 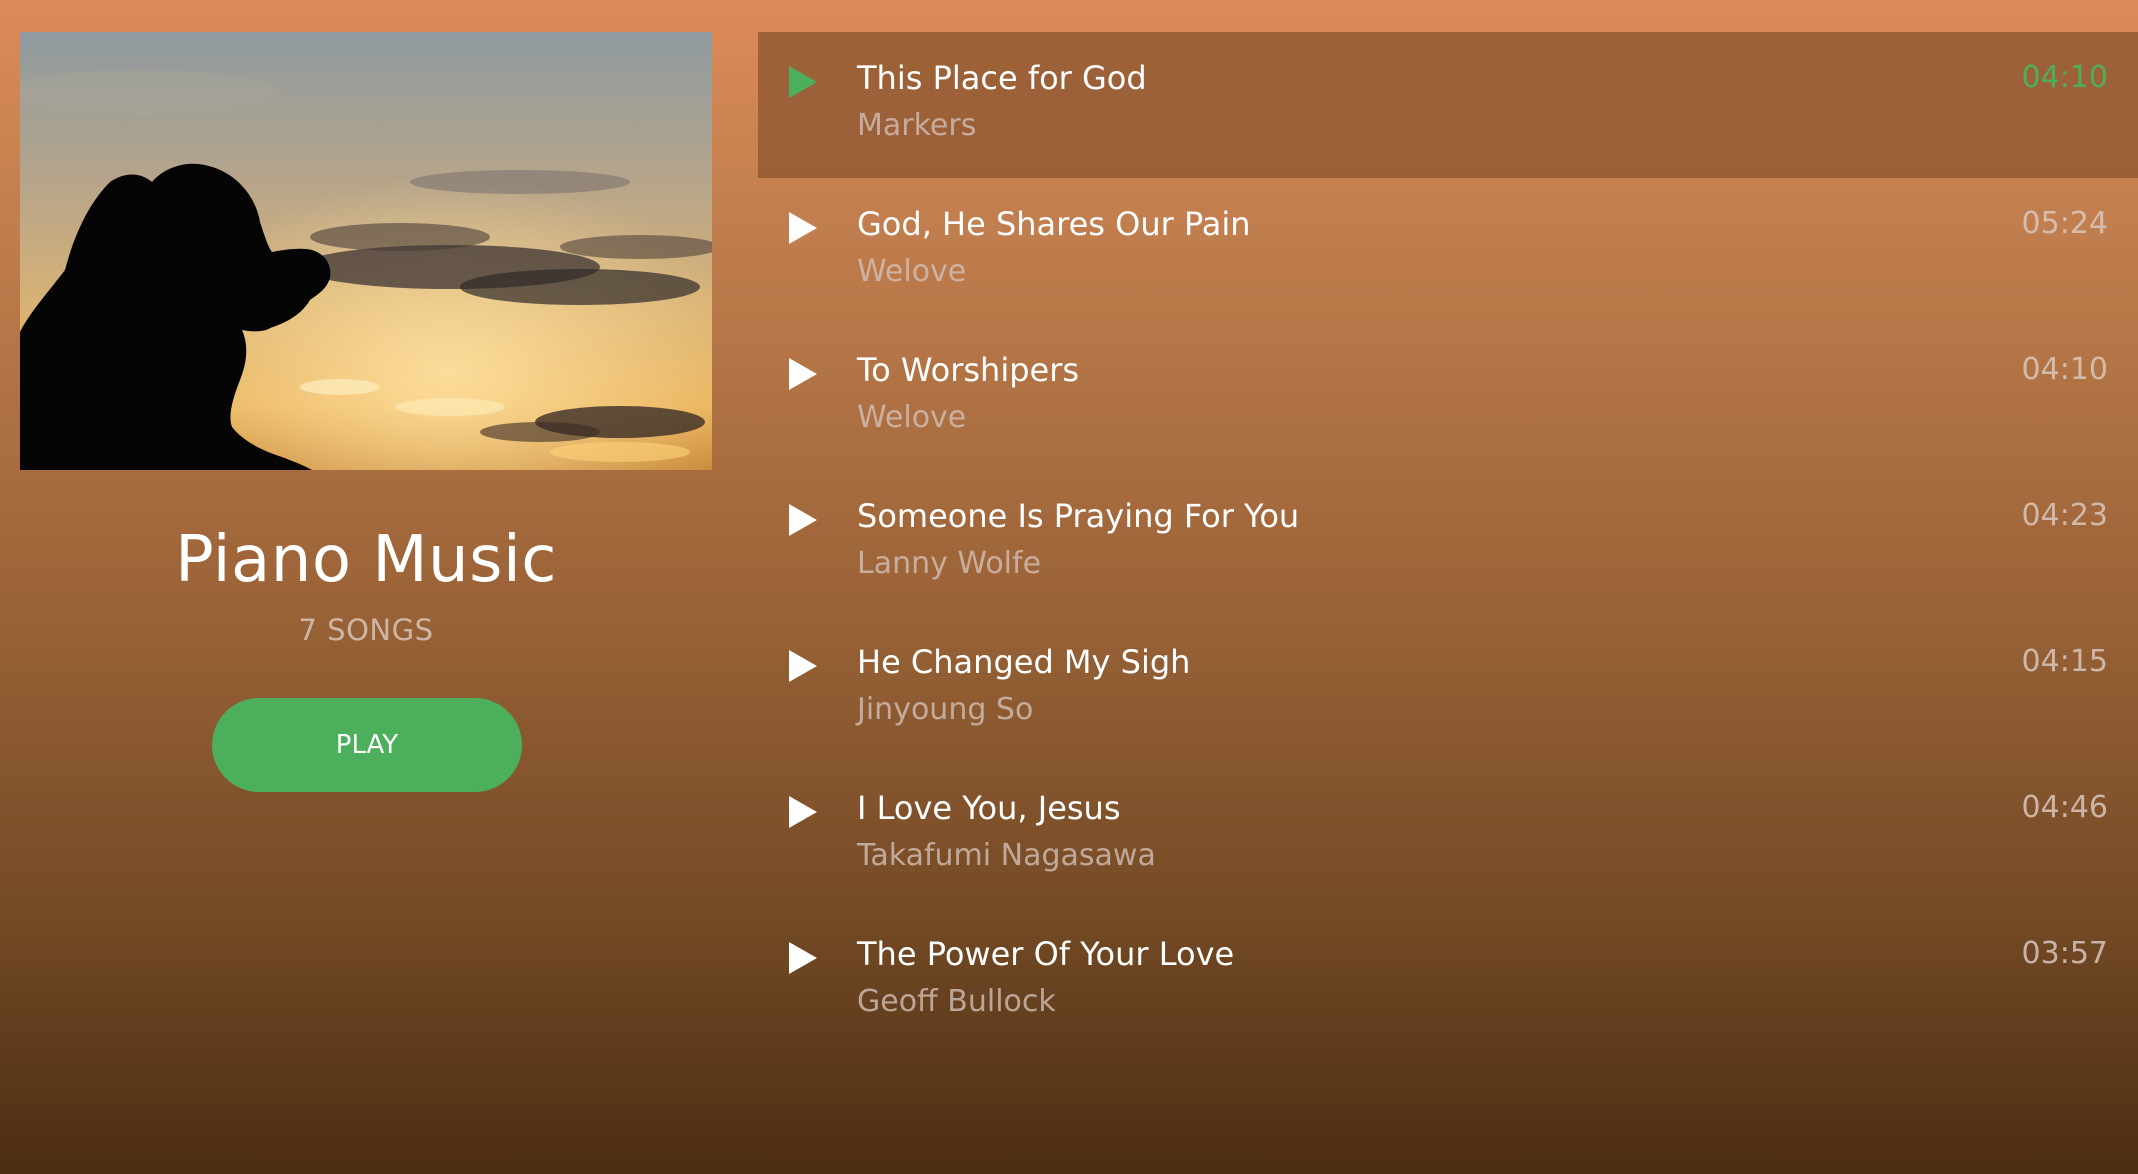 I want to click on track-row: God, He Shares Our Pain Welove 05:24, so click(x=1448, y=251).